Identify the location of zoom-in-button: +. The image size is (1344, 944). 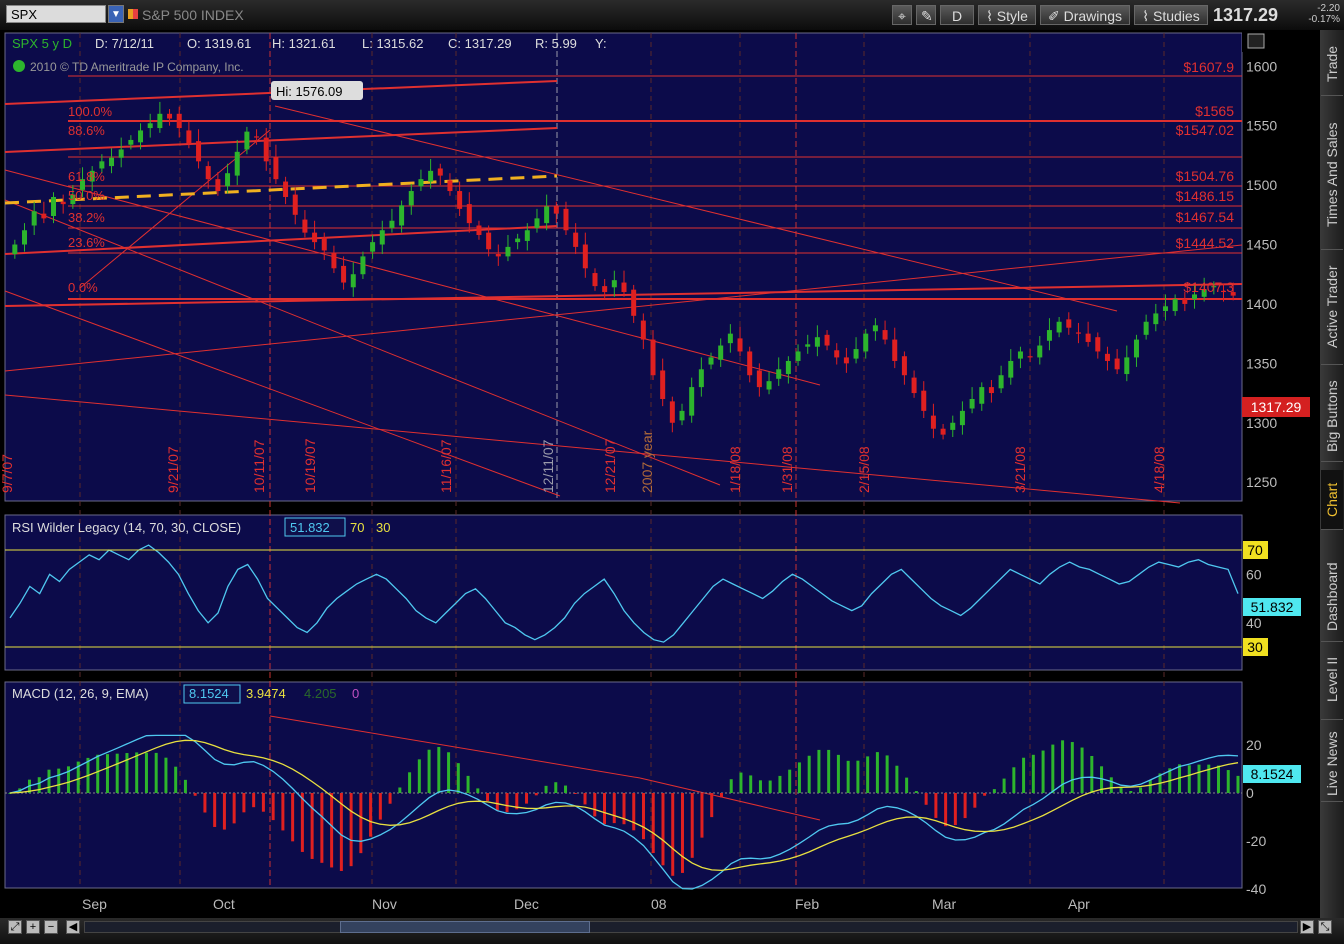
(33, 927).